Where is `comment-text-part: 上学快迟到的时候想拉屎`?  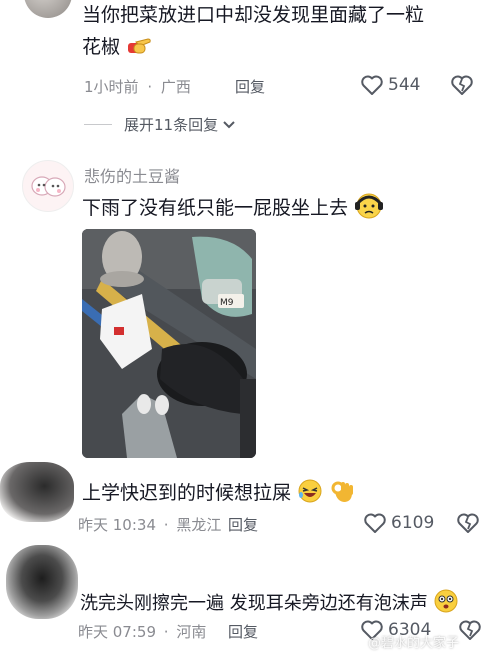
comment-text-part: 上学快迟到的时候想拉屎 is located at coordinates (187, 493).